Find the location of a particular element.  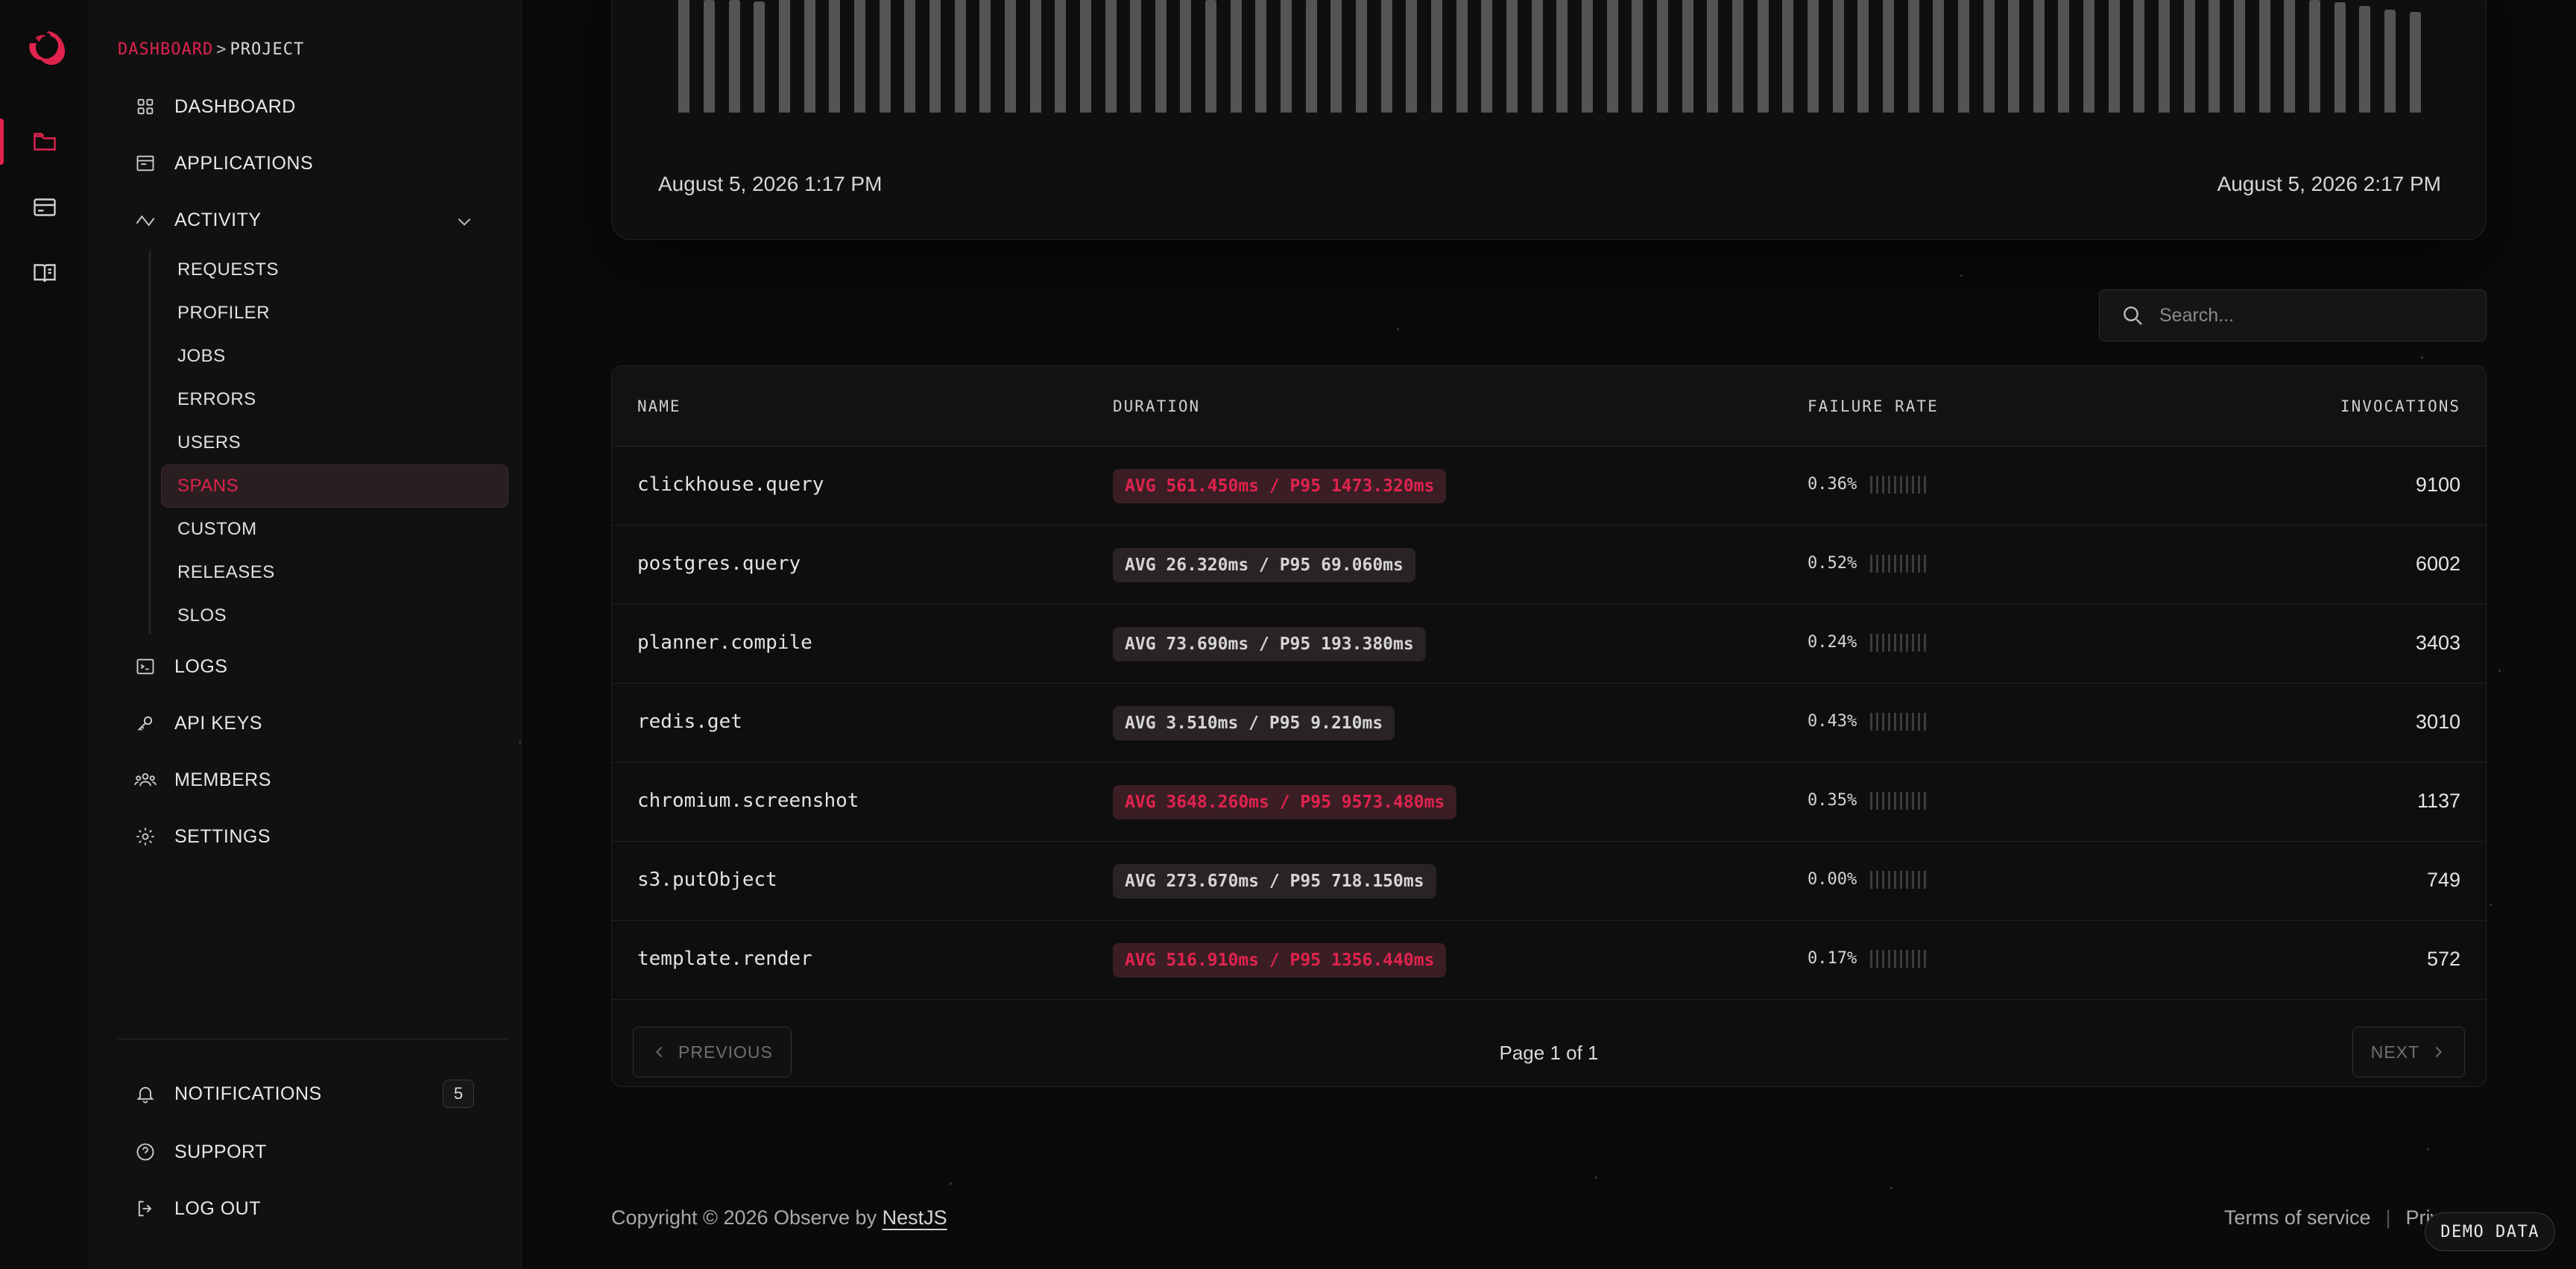

sidebar-item-members: MEMBERS is located at coordinates (202, 779).